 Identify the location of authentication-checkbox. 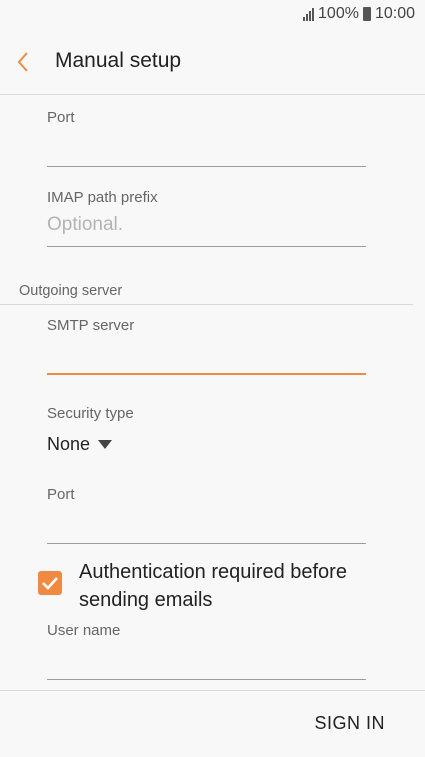
(50, 583).